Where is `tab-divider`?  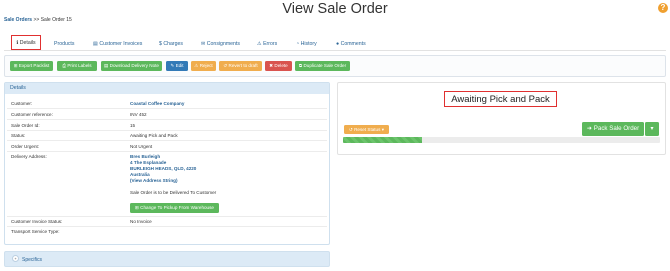
tab-divider is located at coordinates (335, 50).